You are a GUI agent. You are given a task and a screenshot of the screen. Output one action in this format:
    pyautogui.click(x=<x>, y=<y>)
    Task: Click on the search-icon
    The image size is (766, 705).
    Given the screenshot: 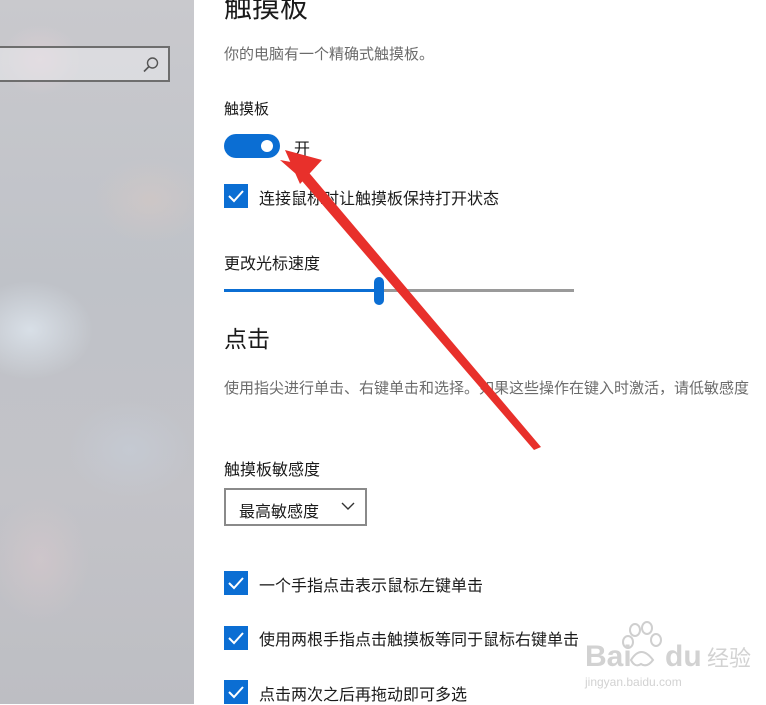 What is the action you would take?
    pyautogui.click(x=151, y=65)
    